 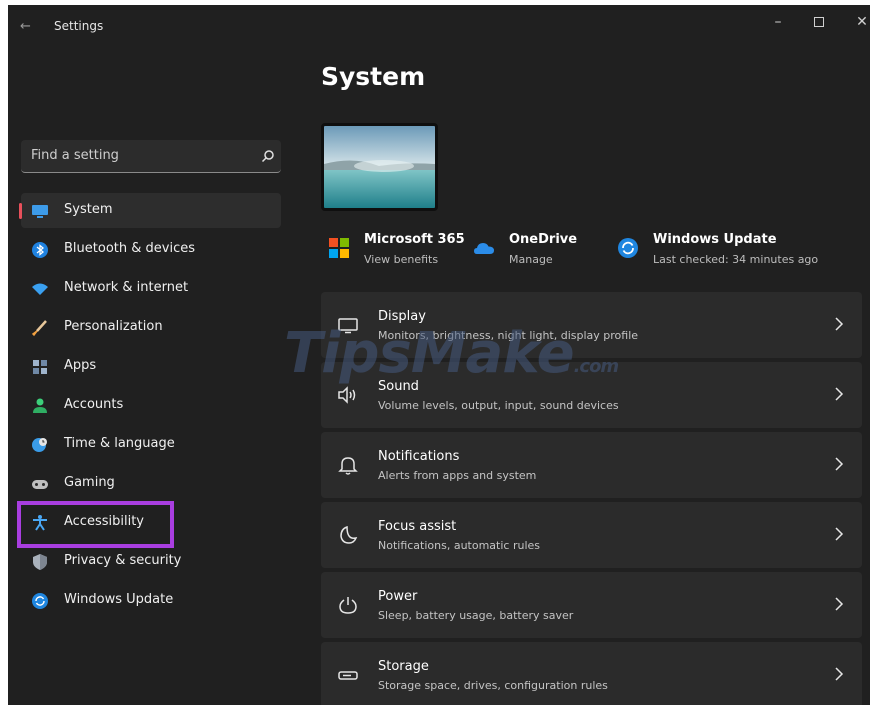 I want to click on minimize-button: –, so click(x=778, y=22).